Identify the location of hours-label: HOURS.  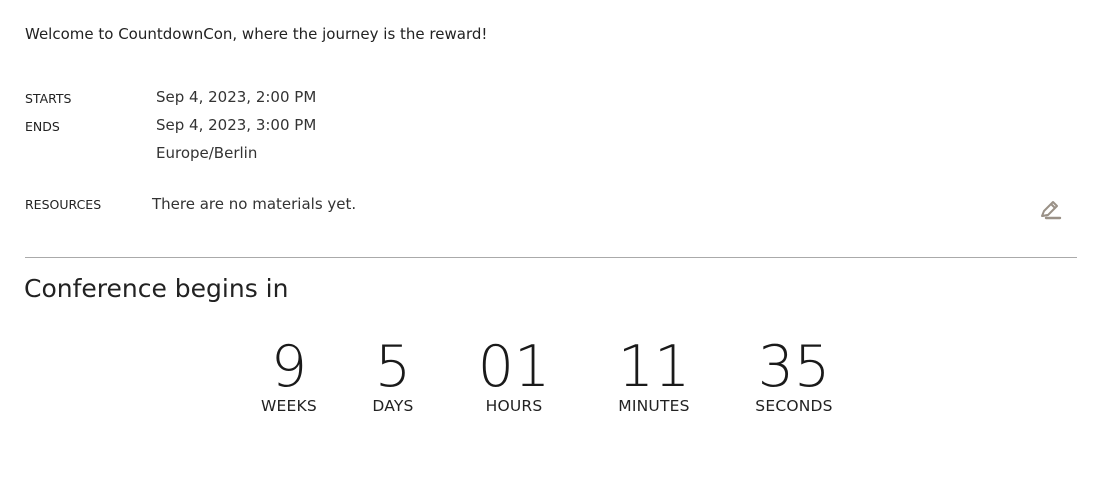
(514, 406).